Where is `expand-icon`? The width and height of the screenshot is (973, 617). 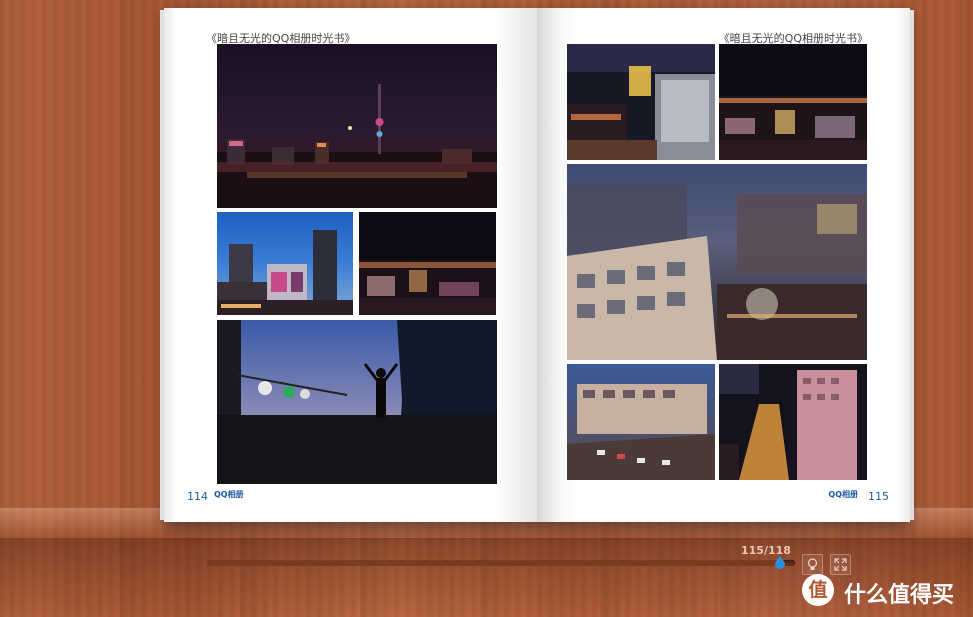
expand-icon is located at coordinates (840, 564).